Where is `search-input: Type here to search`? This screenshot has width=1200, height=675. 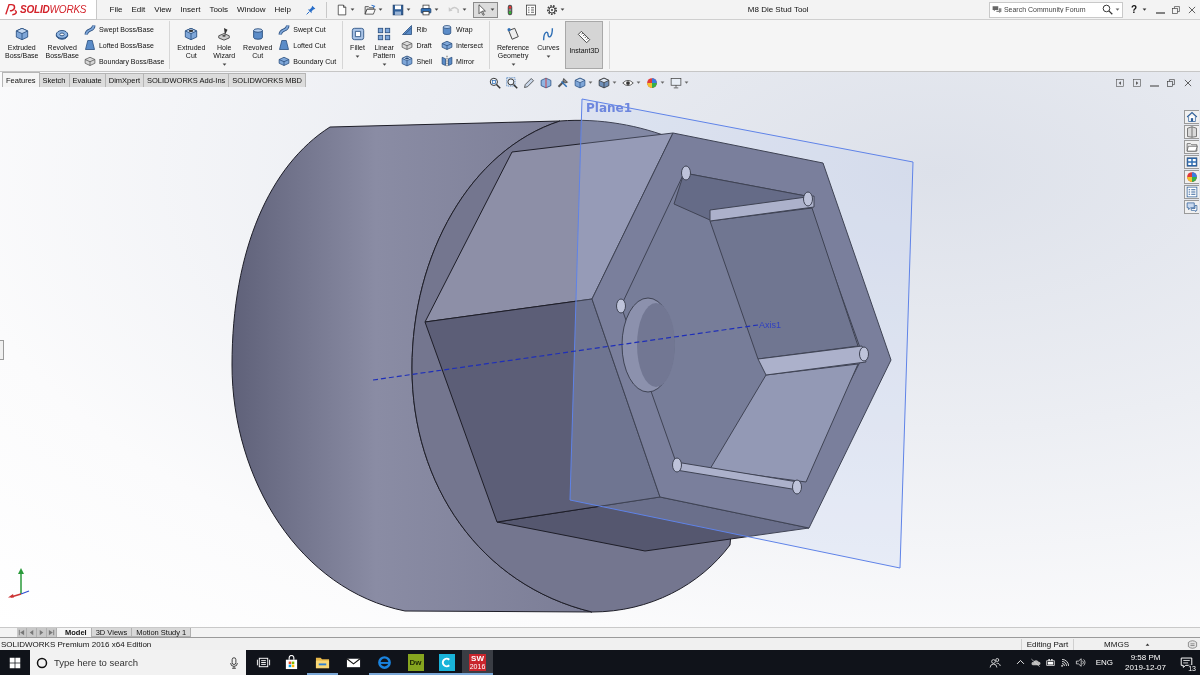 search-input: Type here to search is located at coordinates (138, 662).